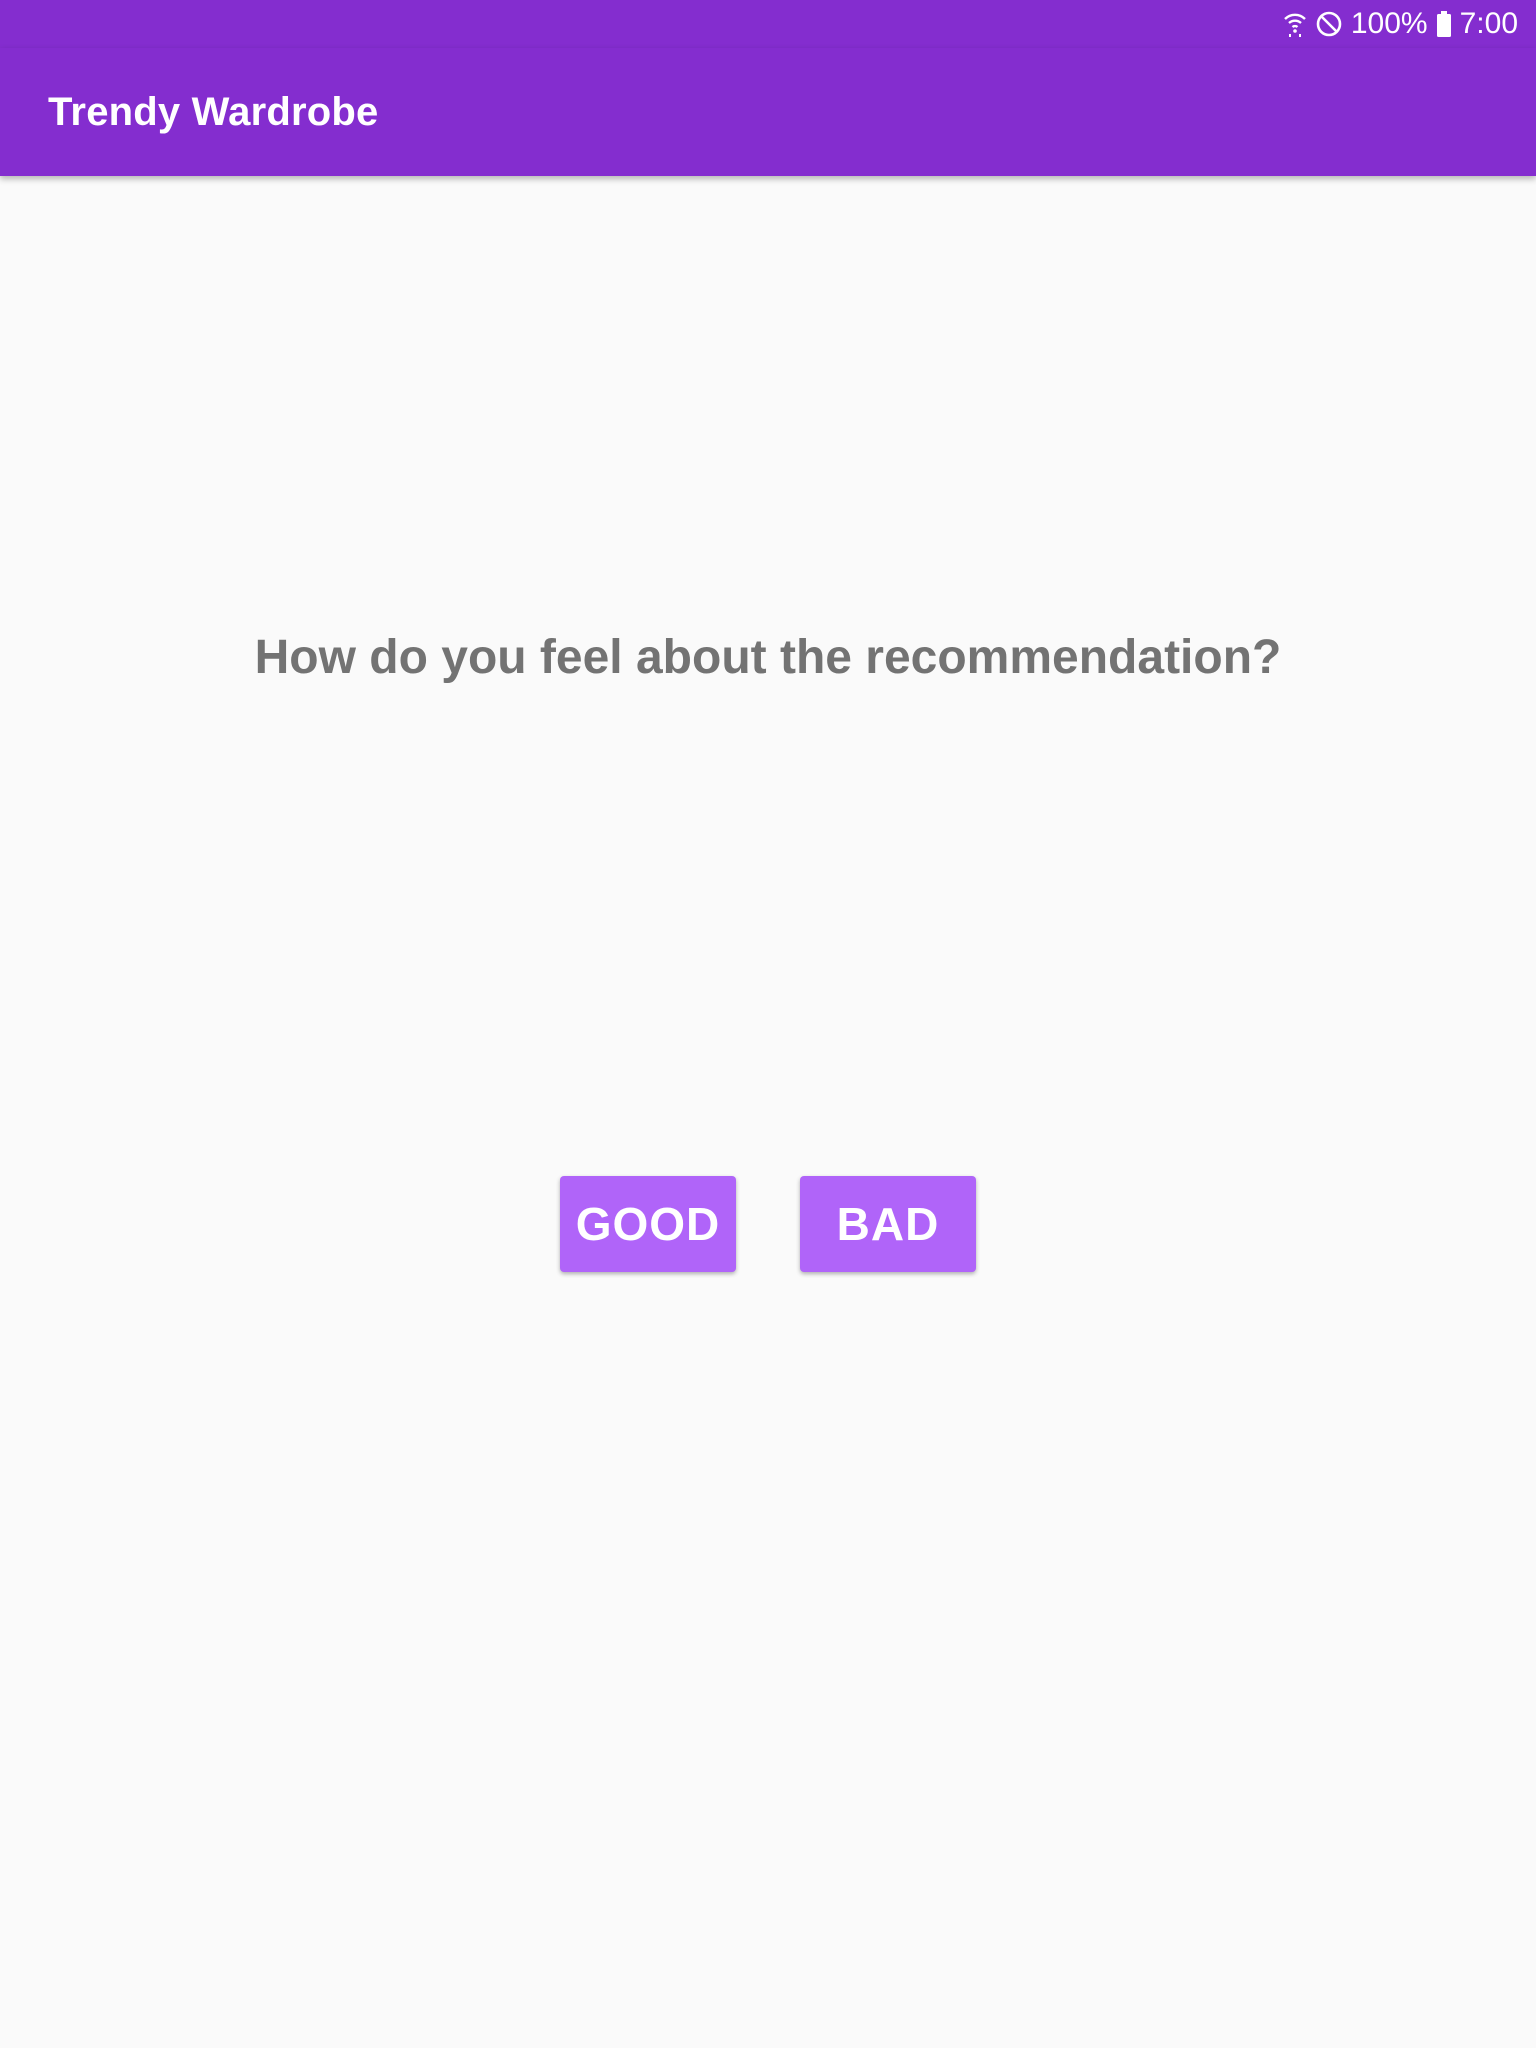  Describe the element at coordinates (213, 111) in the screenshot. I see `app-title: Trendy Wardrobe` at that location.